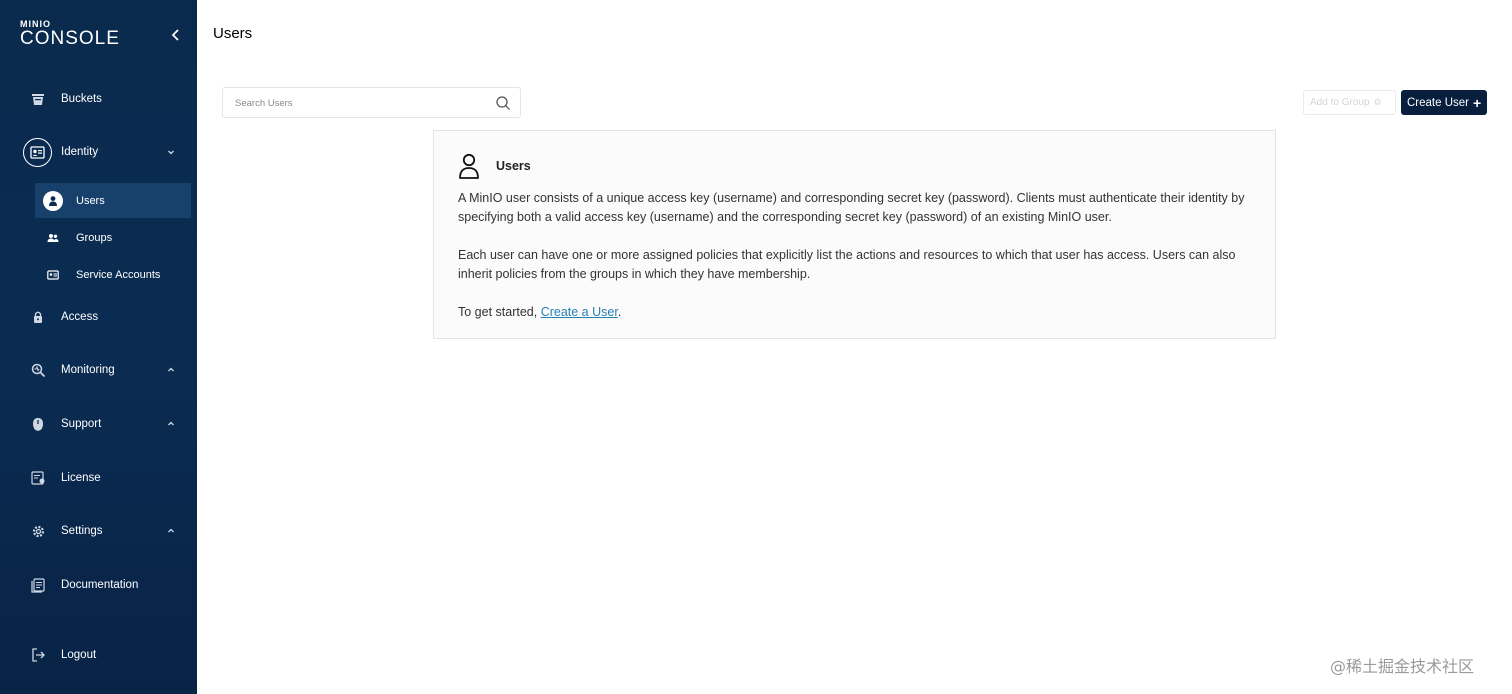 This screenshot has height=694, width=1512. What do you see at coordinates (469, 166) in the screenshot?
I see `user-outline-icon` at bounding box center [469, 166].